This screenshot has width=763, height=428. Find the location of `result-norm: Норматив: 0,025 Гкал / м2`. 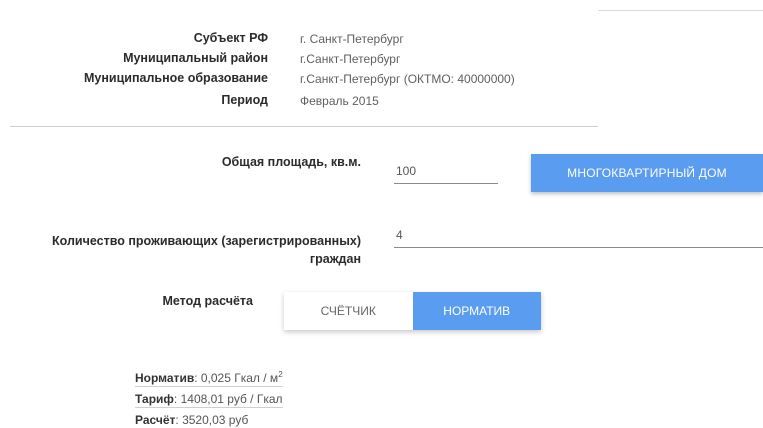

result-norm: Норматив: 0,025 Гкал / м2 is located at coordinates (209, 378).